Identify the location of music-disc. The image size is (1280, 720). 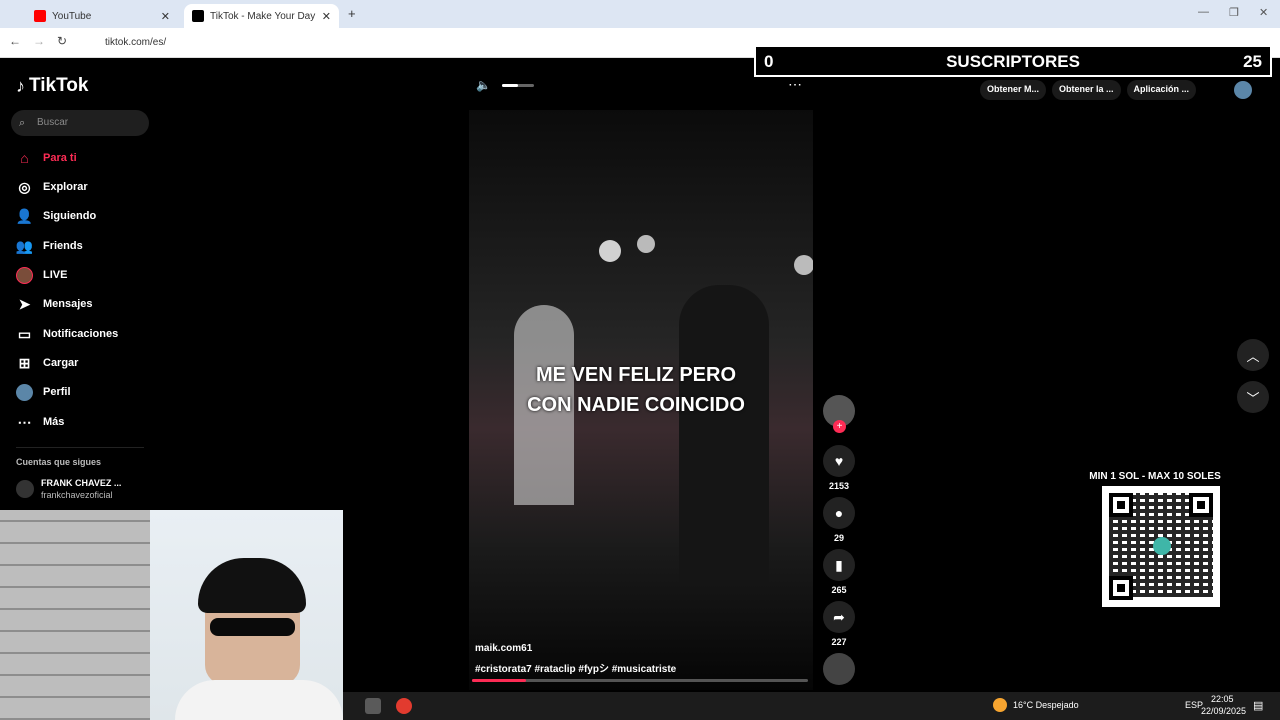
(839, 669).